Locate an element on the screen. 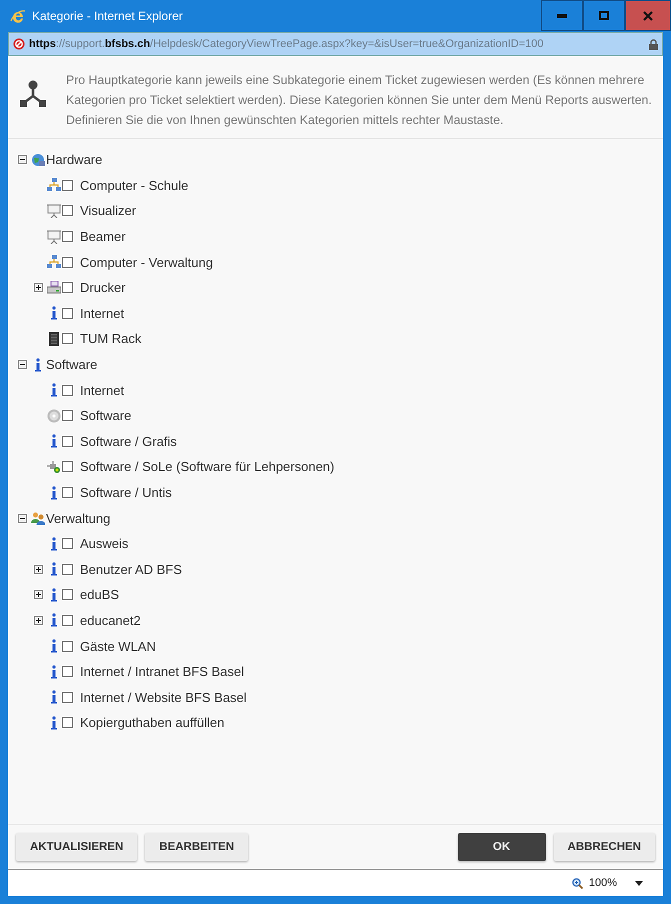 The image size is (671, 904). close-icon is located at coordinates (648, 15).